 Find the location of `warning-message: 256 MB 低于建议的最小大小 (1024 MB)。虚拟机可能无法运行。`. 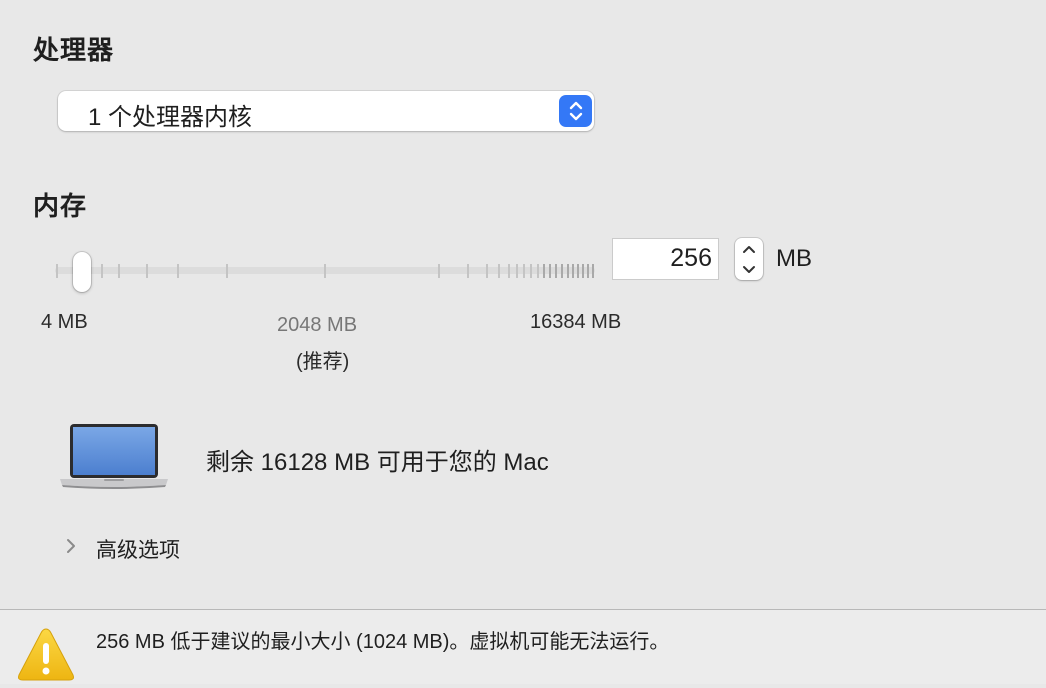

warning-message: 256 MB 低于建议的最小大小 (1024 MB)。虚拟机可能无法运行。 is located at coordinates (383, 642).